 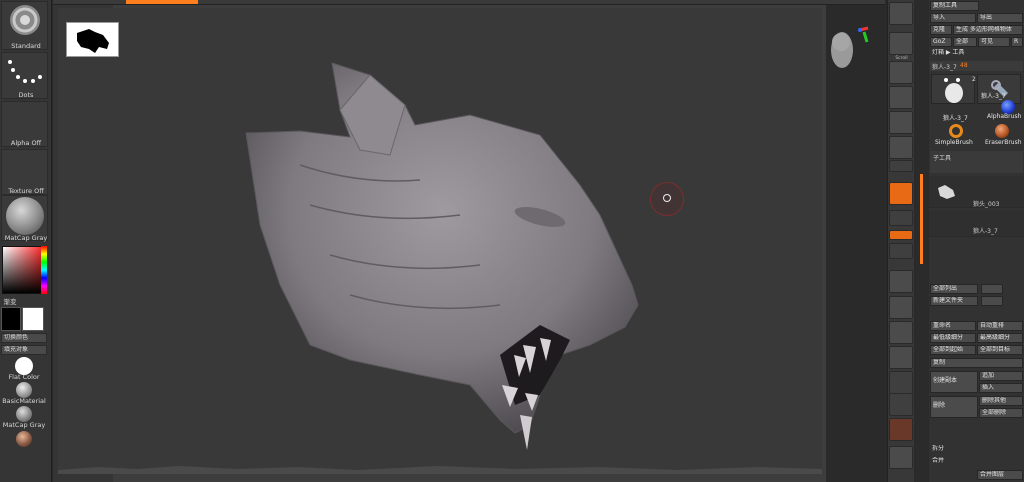 I want to click on import-button: 导入, so click(x=953, y=18).